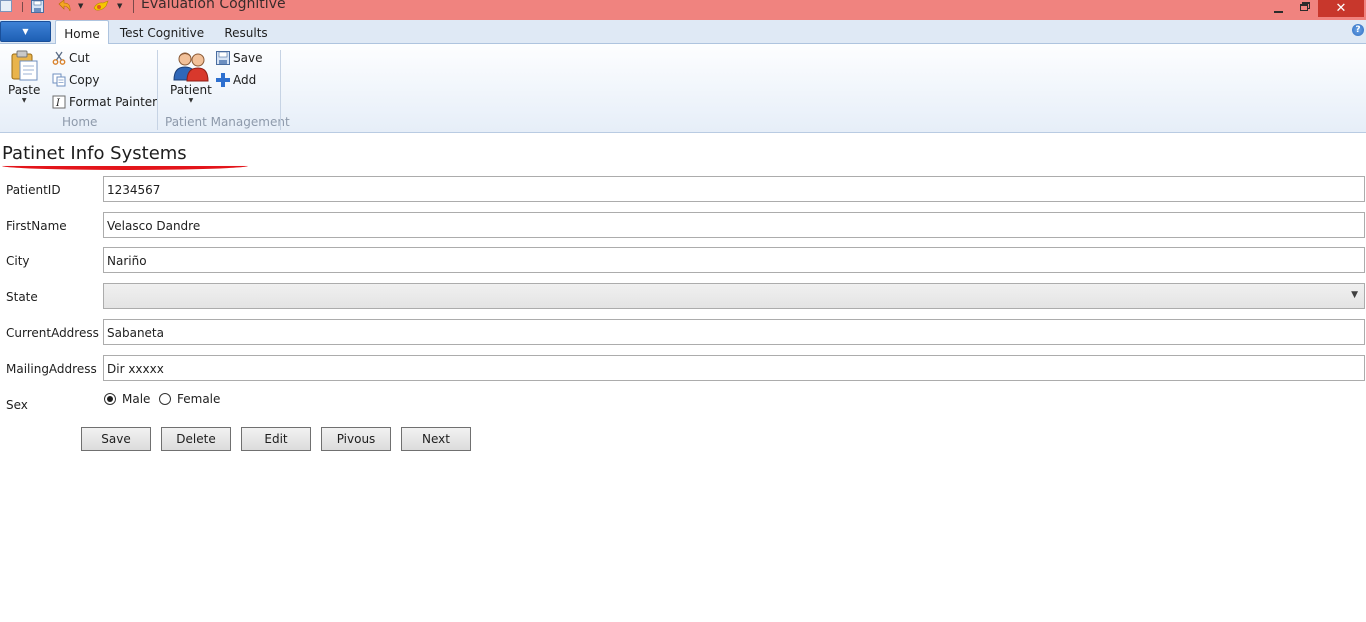  Describe the element at coordinates (59, 102) in the screenshot. I see `format-painter-icon: I` at that location.